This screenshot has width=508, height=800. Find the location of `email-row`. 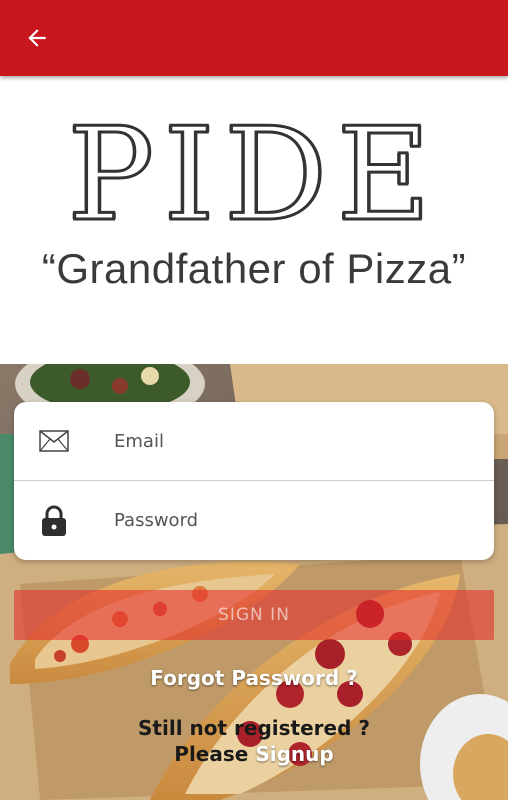

email-row is located at coordinates (254, 441).